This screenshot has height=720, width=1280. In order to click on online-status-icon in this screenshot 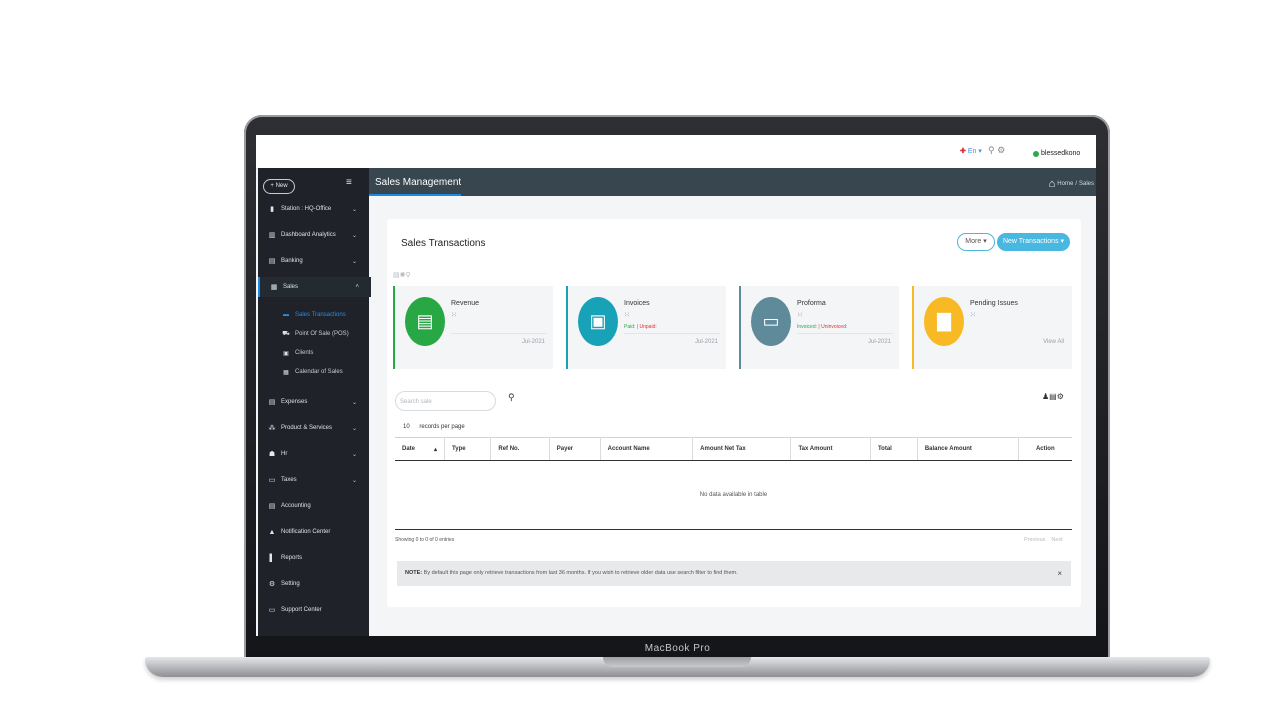, I will do `click(1036, 153)`.